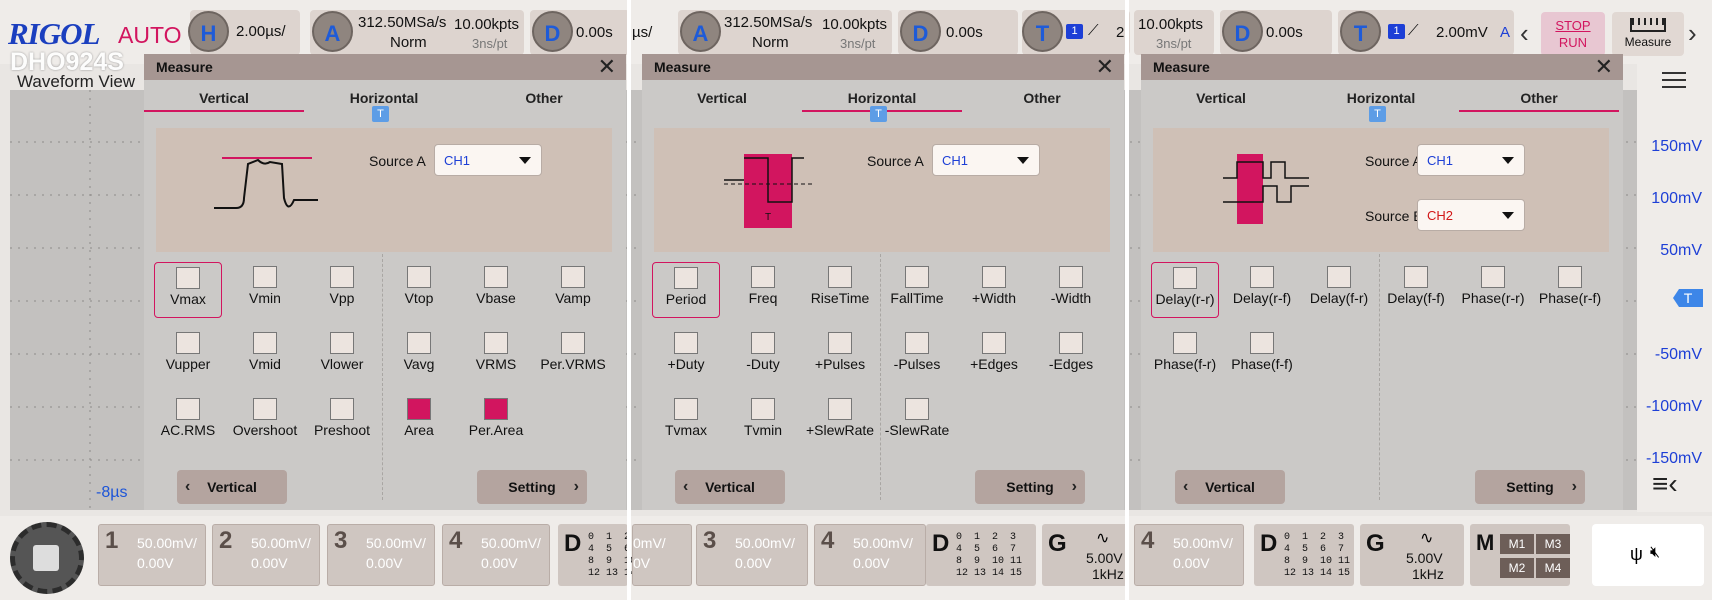 This screenshot has width=1712, height=600. Describe the element at coordinates (188, 356) in the screenshot. I see `item-vupper: Vupper` at that location.